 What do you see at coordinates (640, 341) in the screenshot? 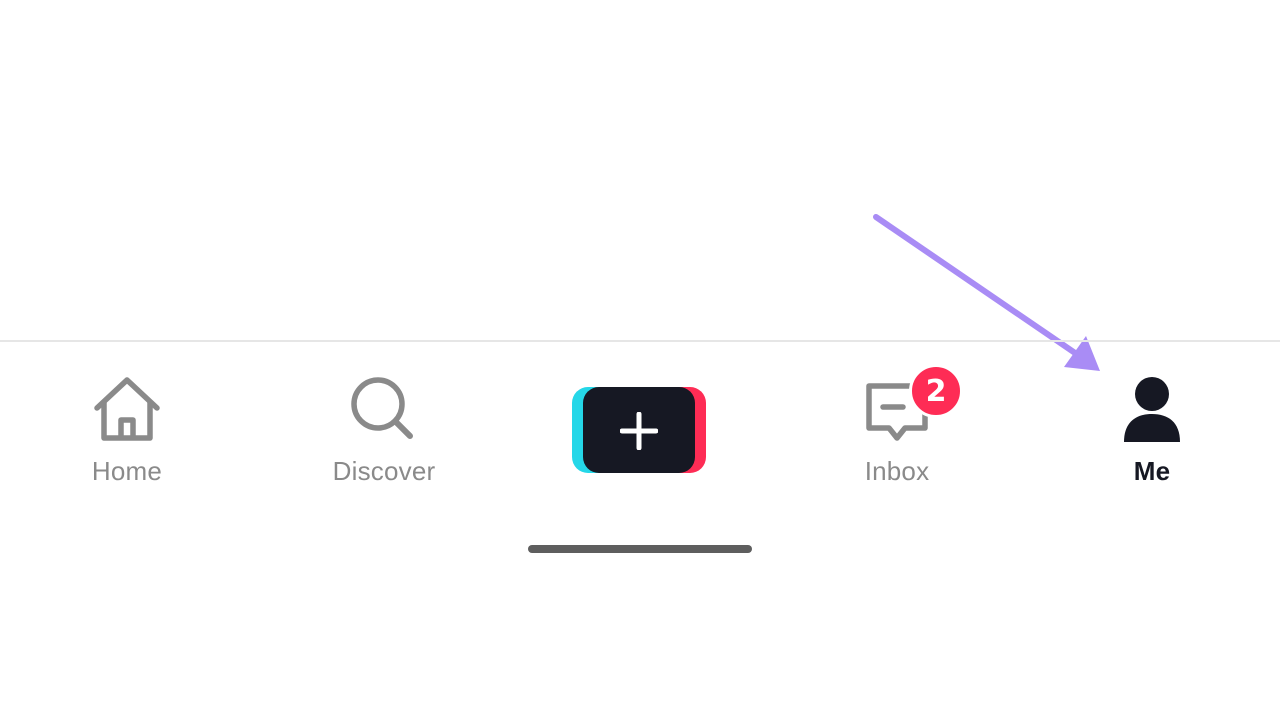
I see `tab-bar-divider` at bounding box center [640, 341].